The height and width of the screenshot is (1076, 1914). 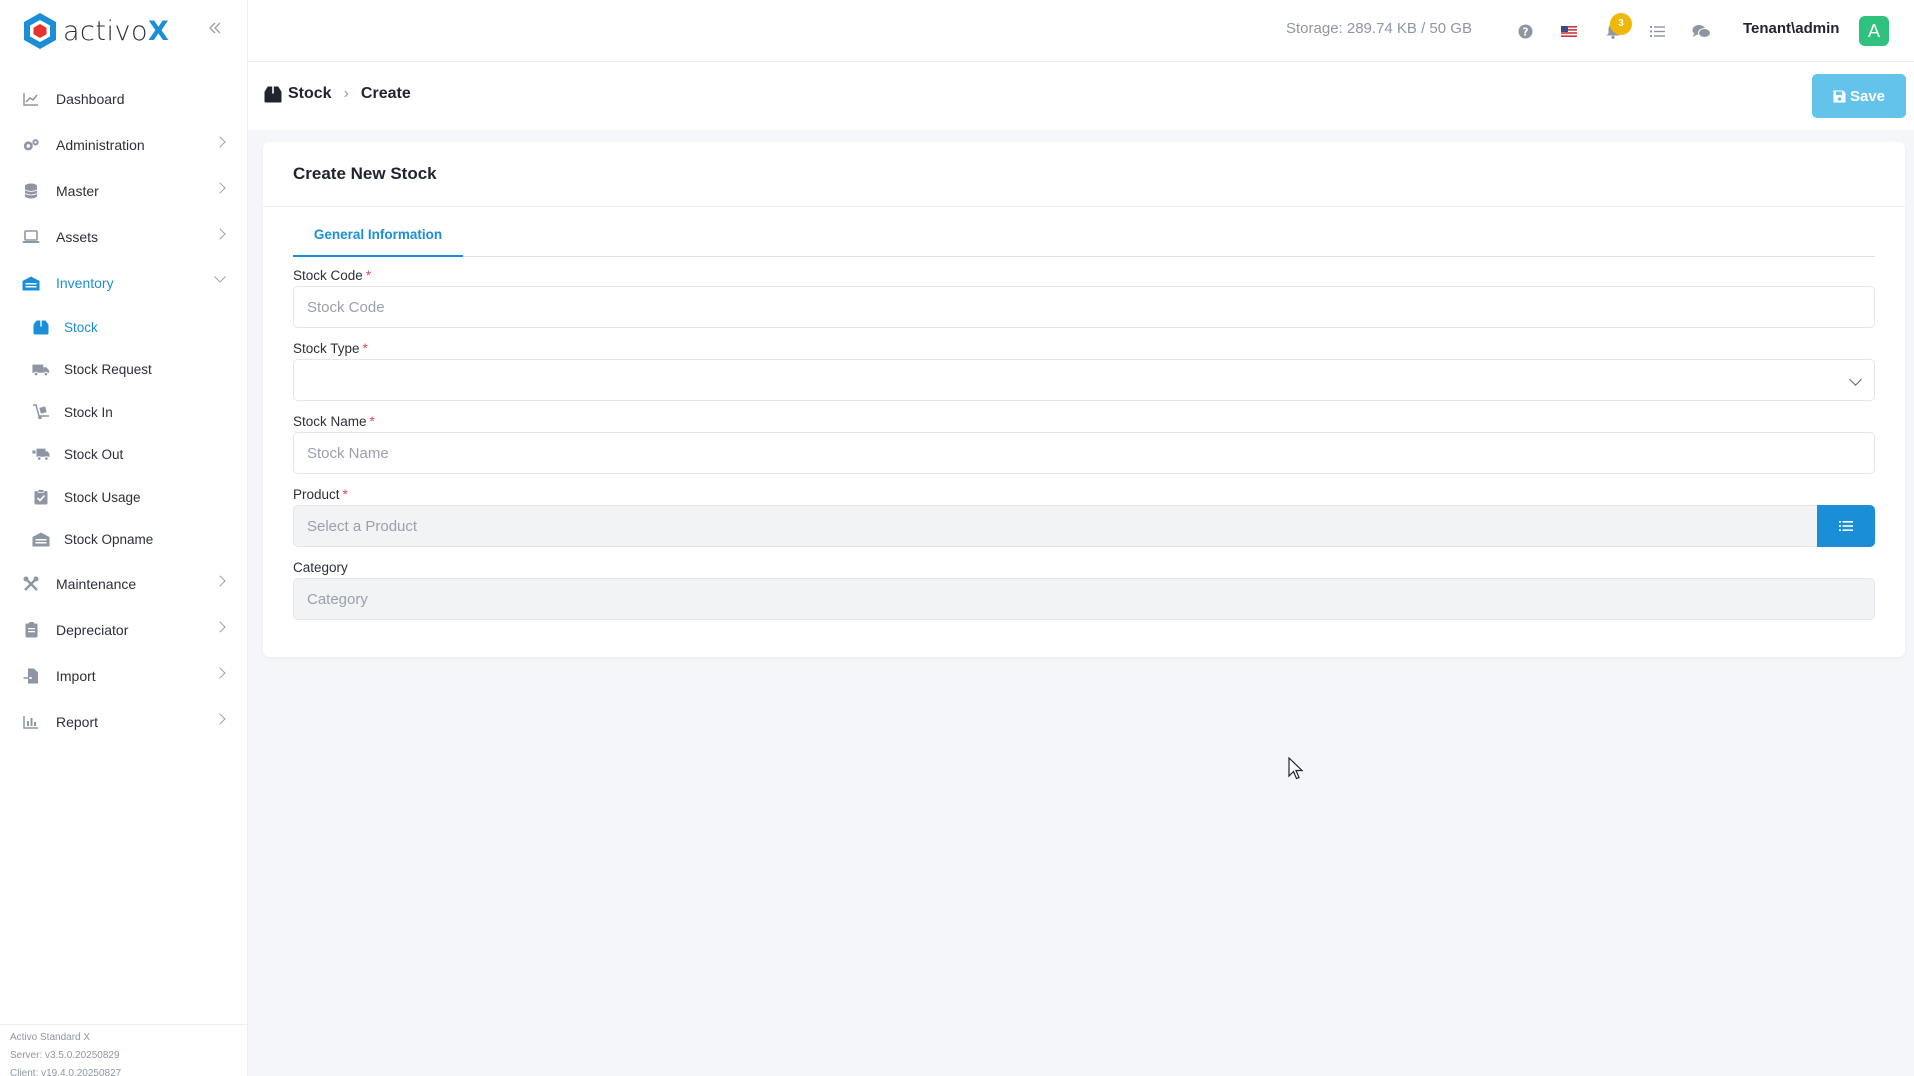 What do you see at coordinates (1621, 24) in the screenshot?
I see `notification-count-badge: 3` at bounding box center [1621, 24].